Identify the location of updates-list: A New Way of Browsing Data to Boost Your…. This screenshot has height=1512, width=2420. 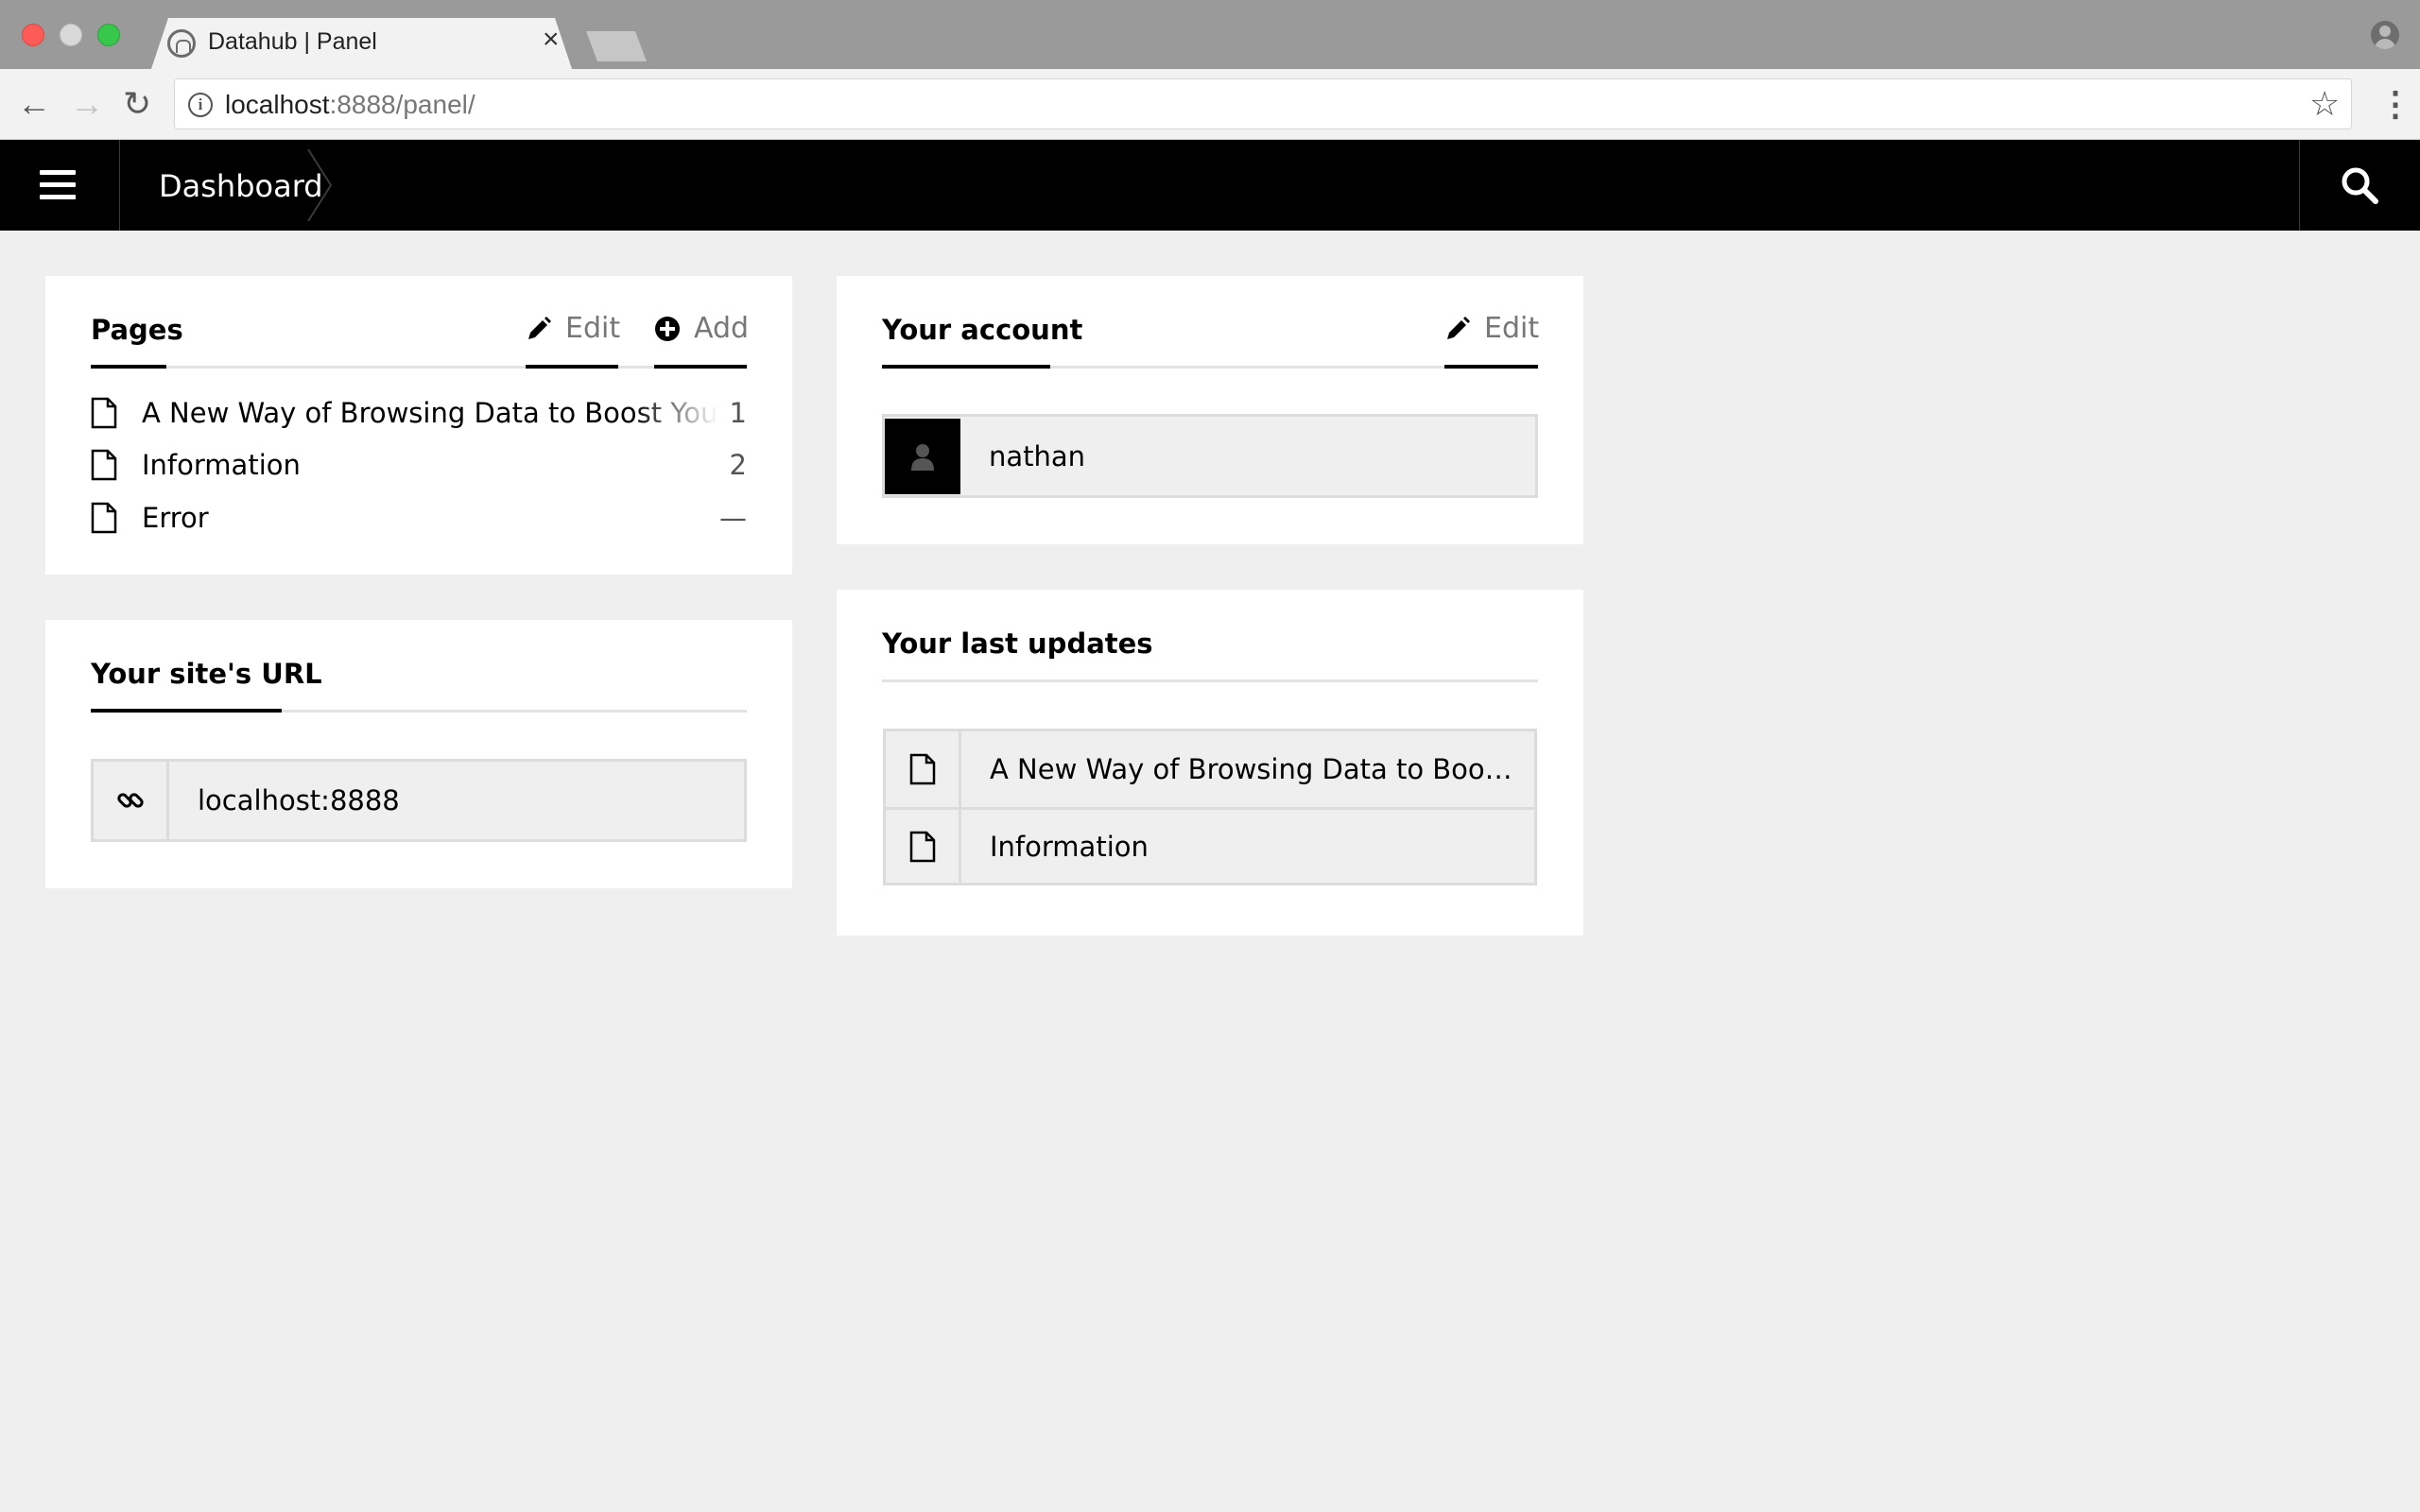
(1210, 807).